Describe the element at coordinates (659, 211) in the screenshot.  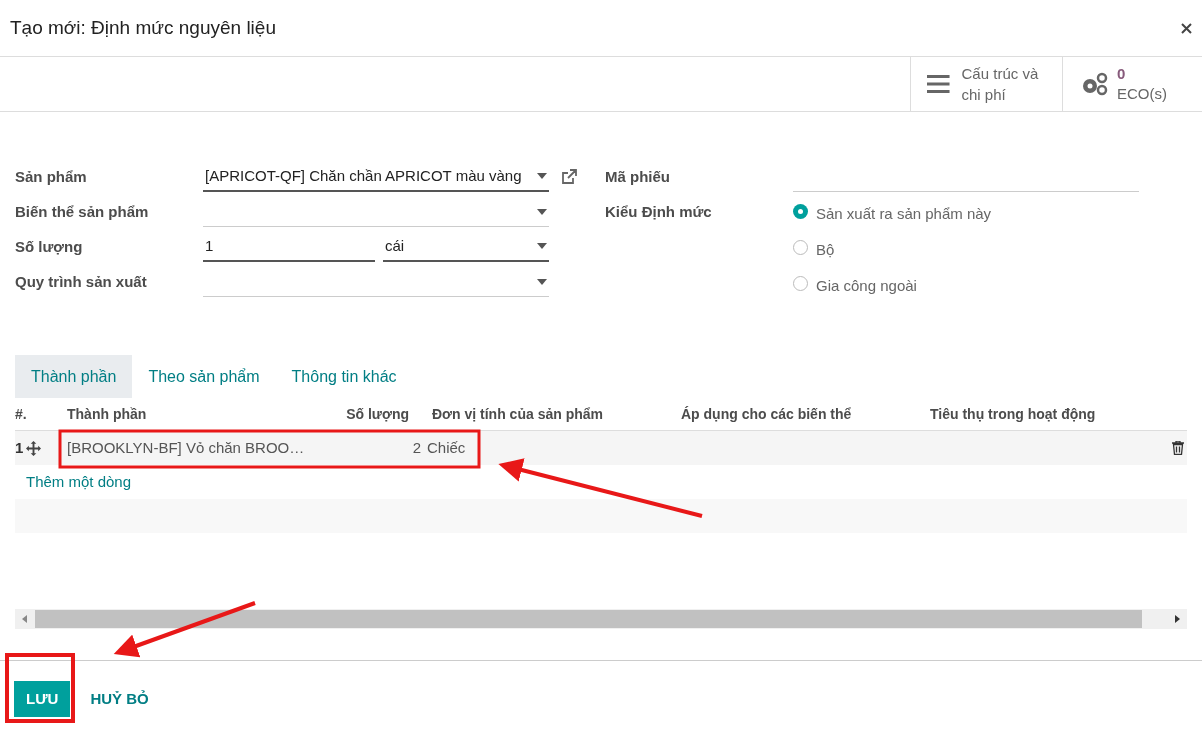
I see `field-label: Kiểu Định mức` at that location.